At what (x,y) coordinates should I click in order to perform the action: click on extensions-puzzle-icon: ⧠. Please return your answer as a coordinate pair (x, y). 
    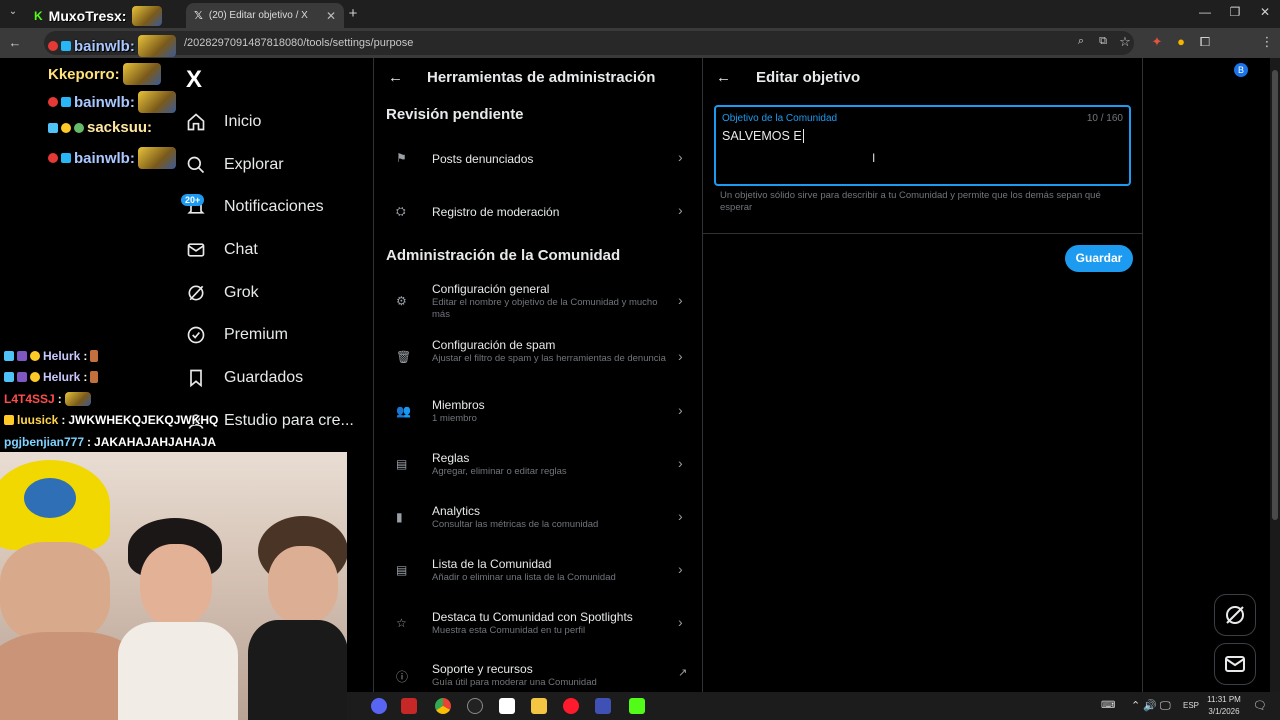
    Looking at the image, I should click on (1205, 42).